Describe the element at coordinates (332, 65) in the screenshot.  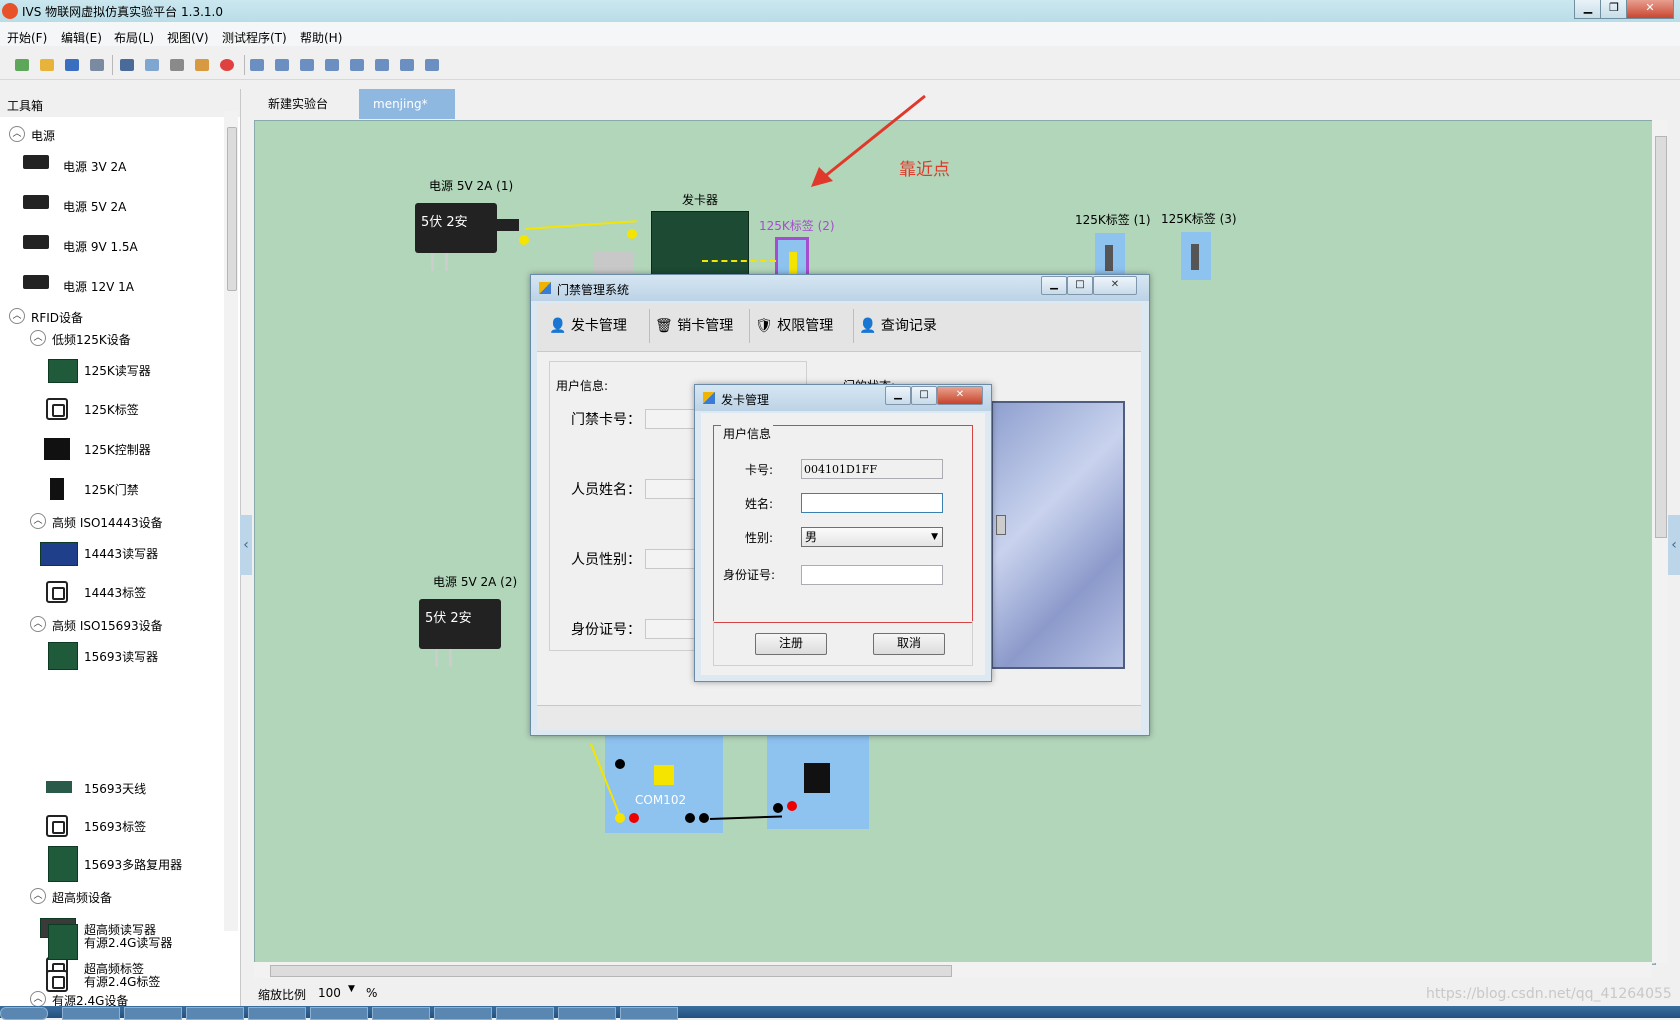
I see `align-left-icon` at that location.